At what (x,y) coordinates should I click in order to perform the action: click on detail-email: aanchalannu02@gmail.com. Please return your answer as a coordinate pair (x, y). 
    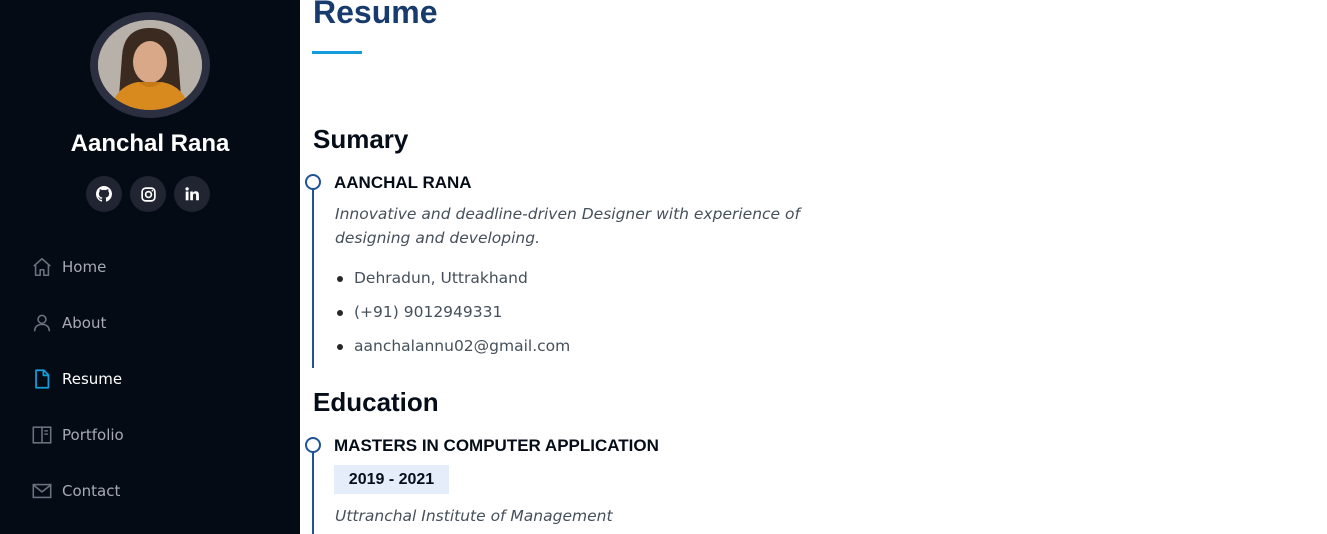
    Looking at the image, I should click on (452, 349).